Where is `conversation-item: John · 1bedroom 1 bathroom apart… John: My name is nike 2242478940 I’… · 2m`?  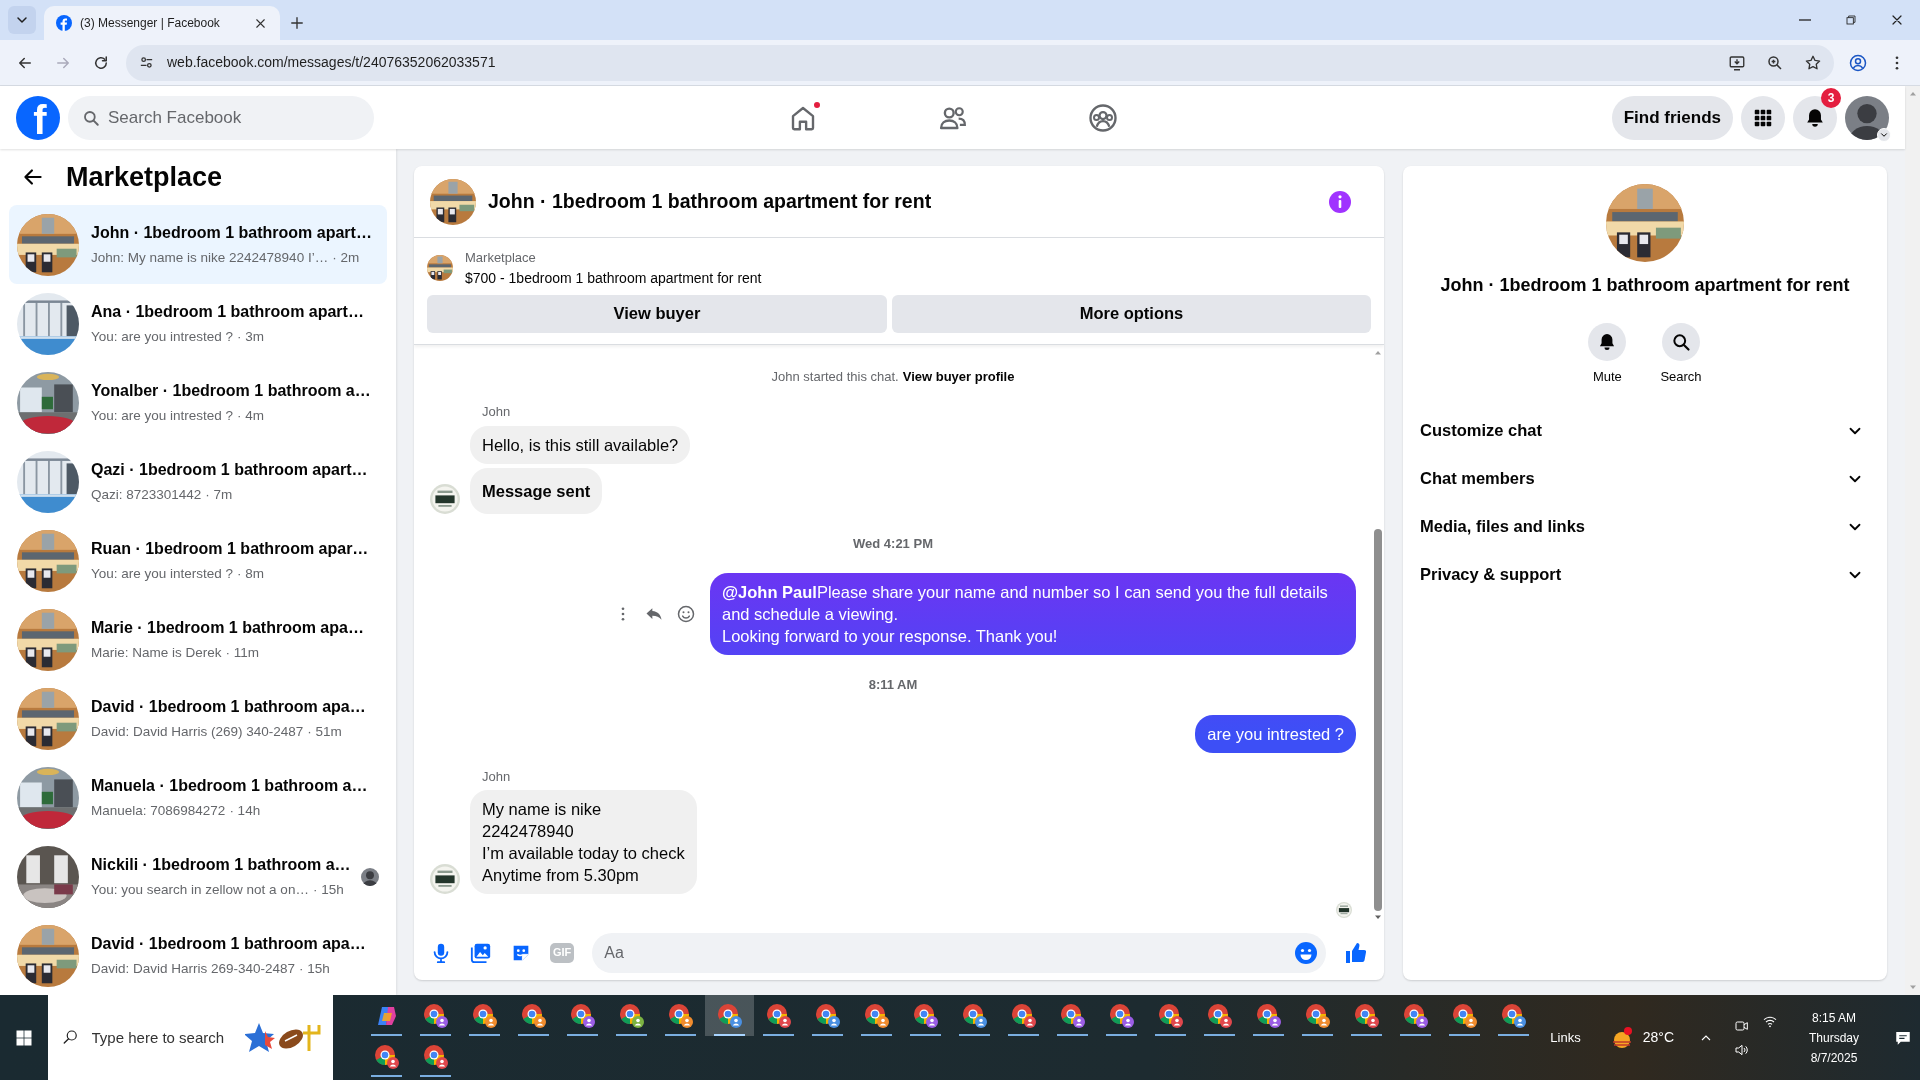 conversation-item: John · 1bedroom 1 bathroom apart… John: My name is nike 2242478940 I’… · 2m is located at coordinates (198, 244).